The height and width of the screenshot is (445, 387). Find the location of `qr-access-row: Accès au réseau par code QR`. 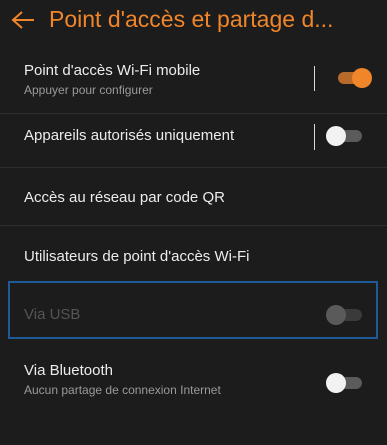

qr-access-row: Accès au réseau par code QR is located at coordinates (193, 196).